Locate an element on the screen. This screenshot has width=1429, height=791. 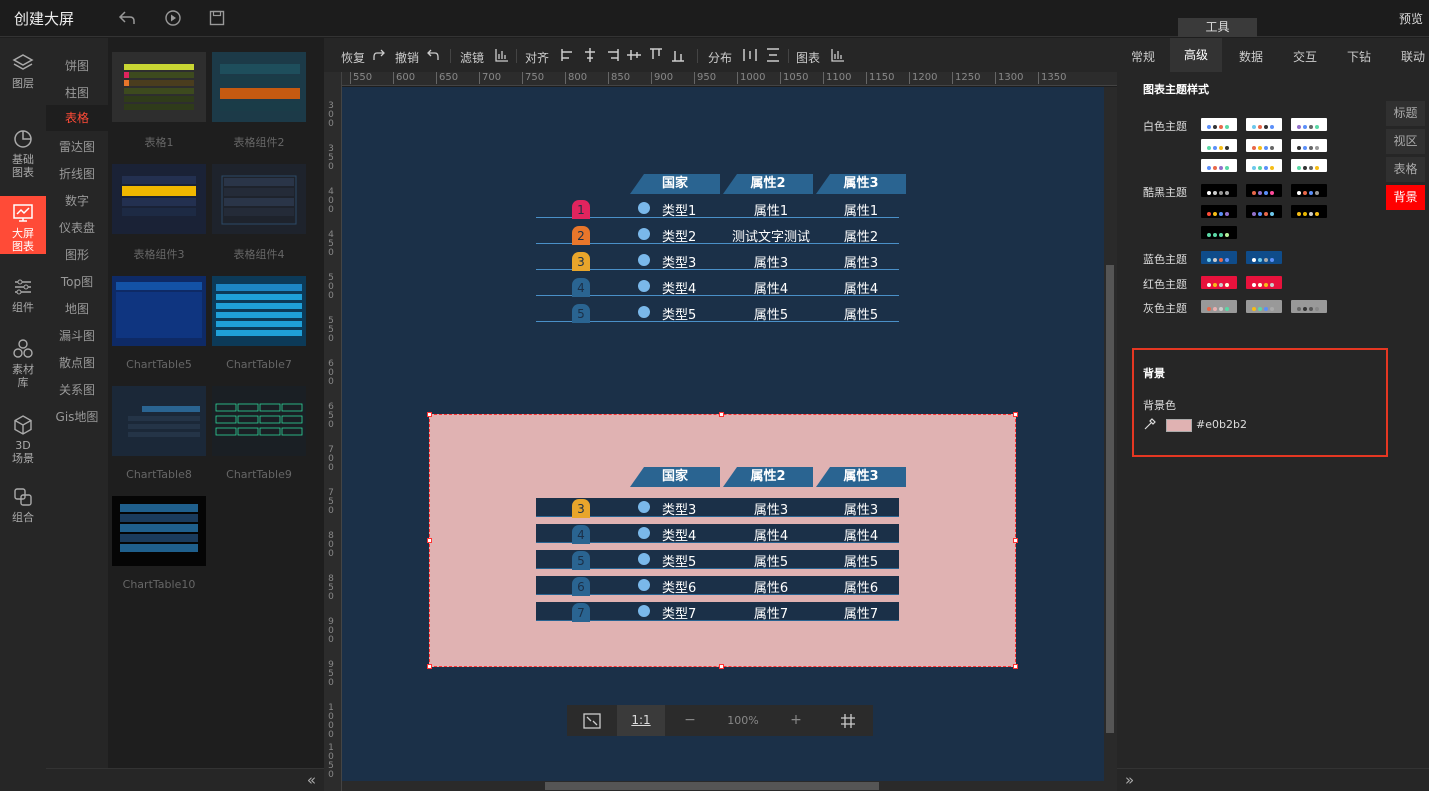
nav-item-3d-scene: 3D场景 is located at coordinates (23, 442).